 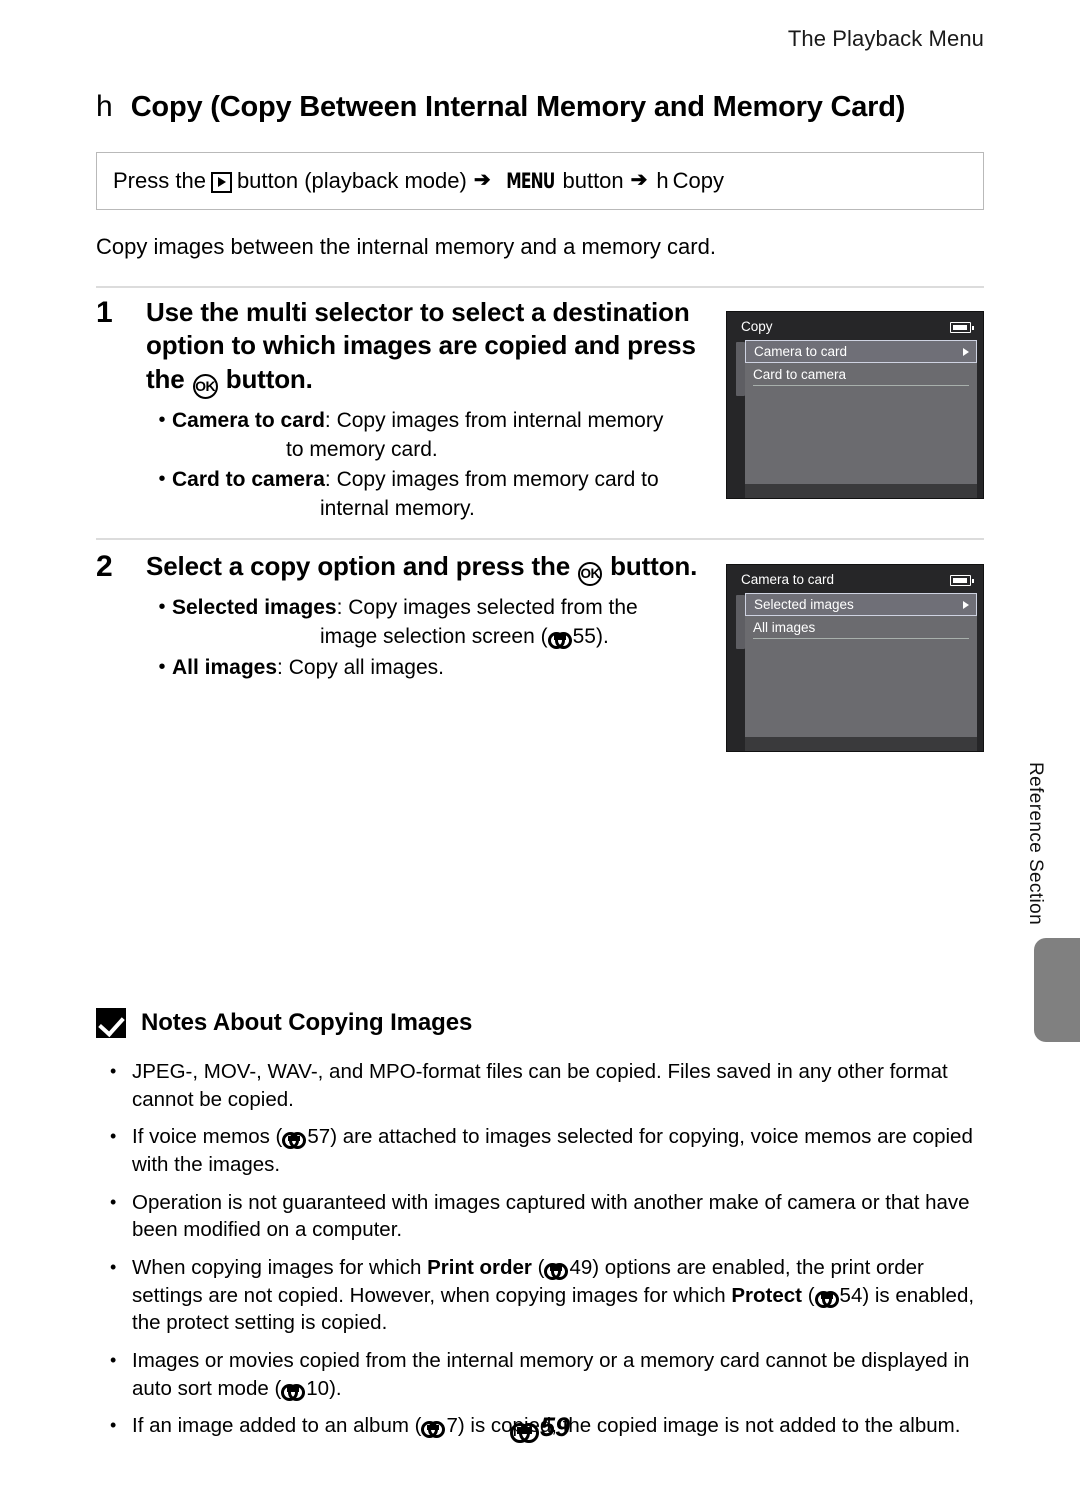 What do you see at coordinates (662, 180) in the screenshot?
I see `path-target-glyph: h` at bounding box center [662, 180].